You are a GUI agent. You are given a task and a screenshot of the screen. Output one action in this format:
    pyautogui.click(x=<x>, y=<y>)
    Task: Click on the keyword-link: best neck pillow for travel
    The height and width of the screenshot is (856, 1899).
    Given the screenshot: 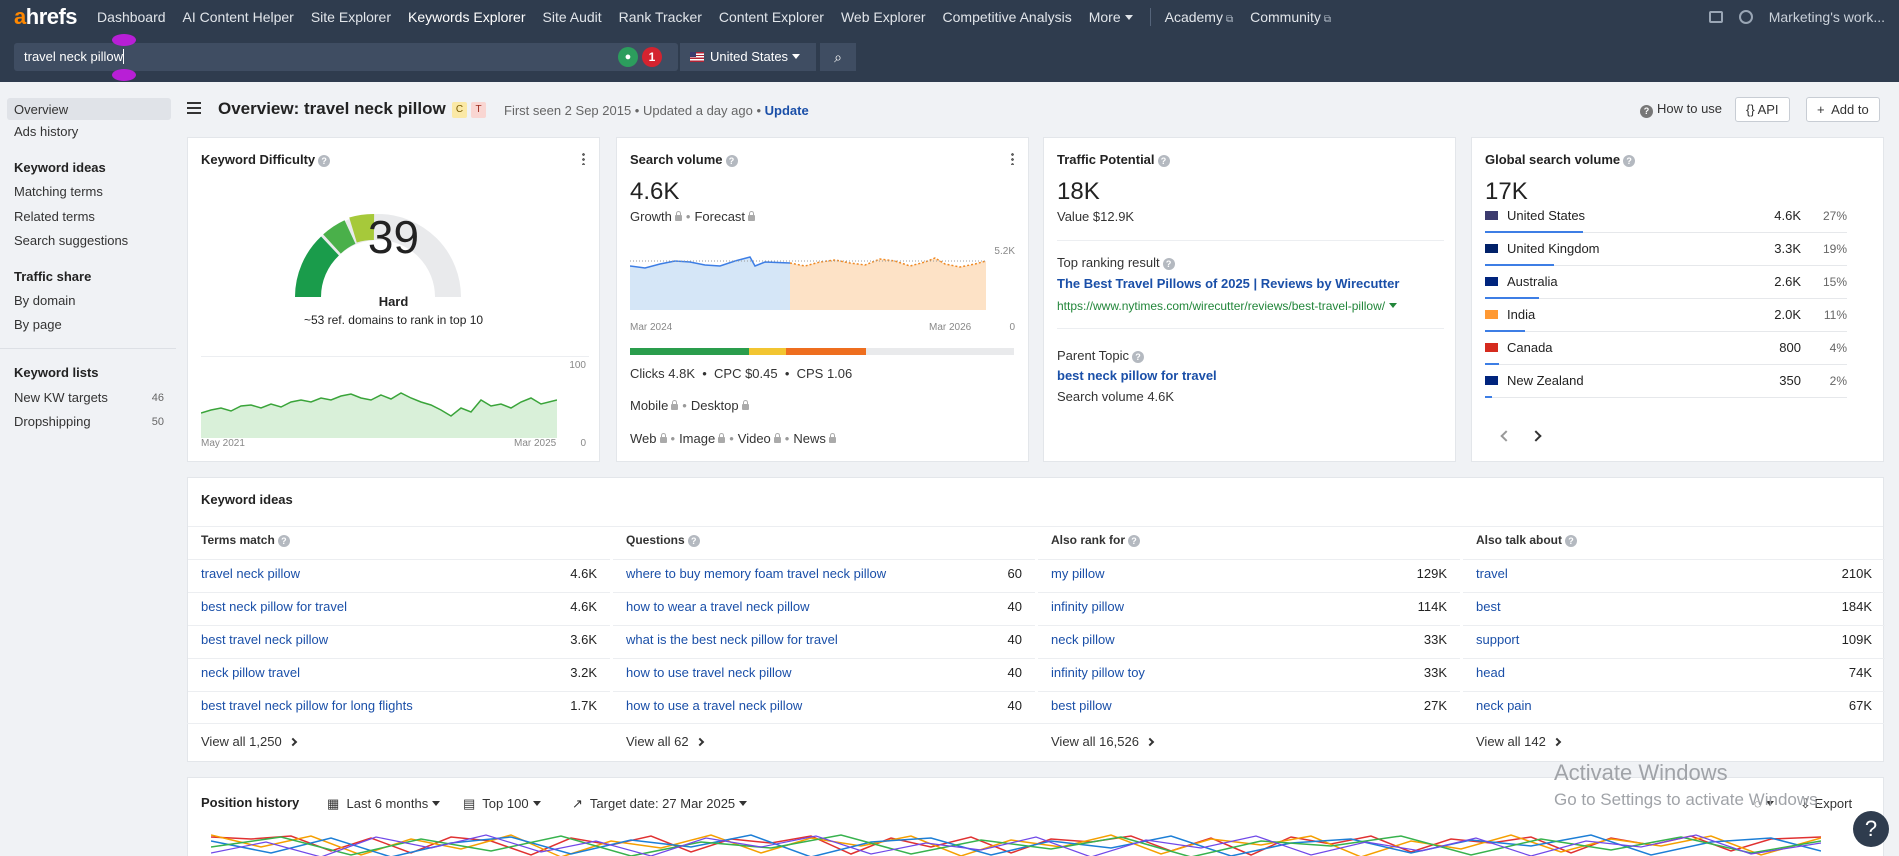 What is the action you would take?
    pyautogui.click(x=274, y=606)
    